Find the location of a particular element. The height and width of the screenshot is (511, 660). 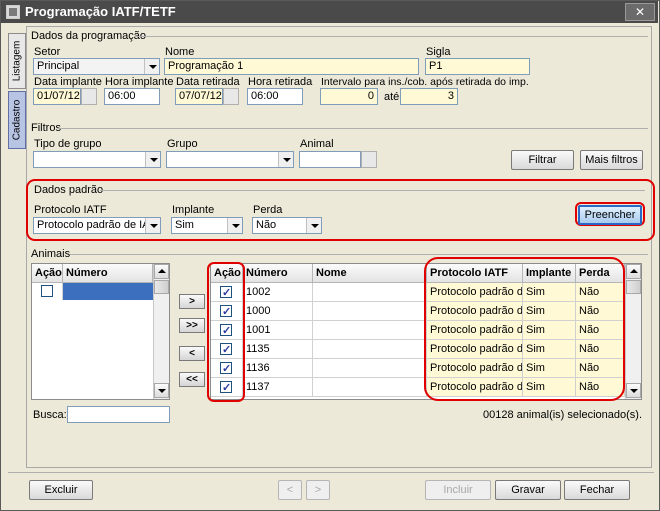

dados-padrao-title: Dados padrão is located at coordinates (69, 190).